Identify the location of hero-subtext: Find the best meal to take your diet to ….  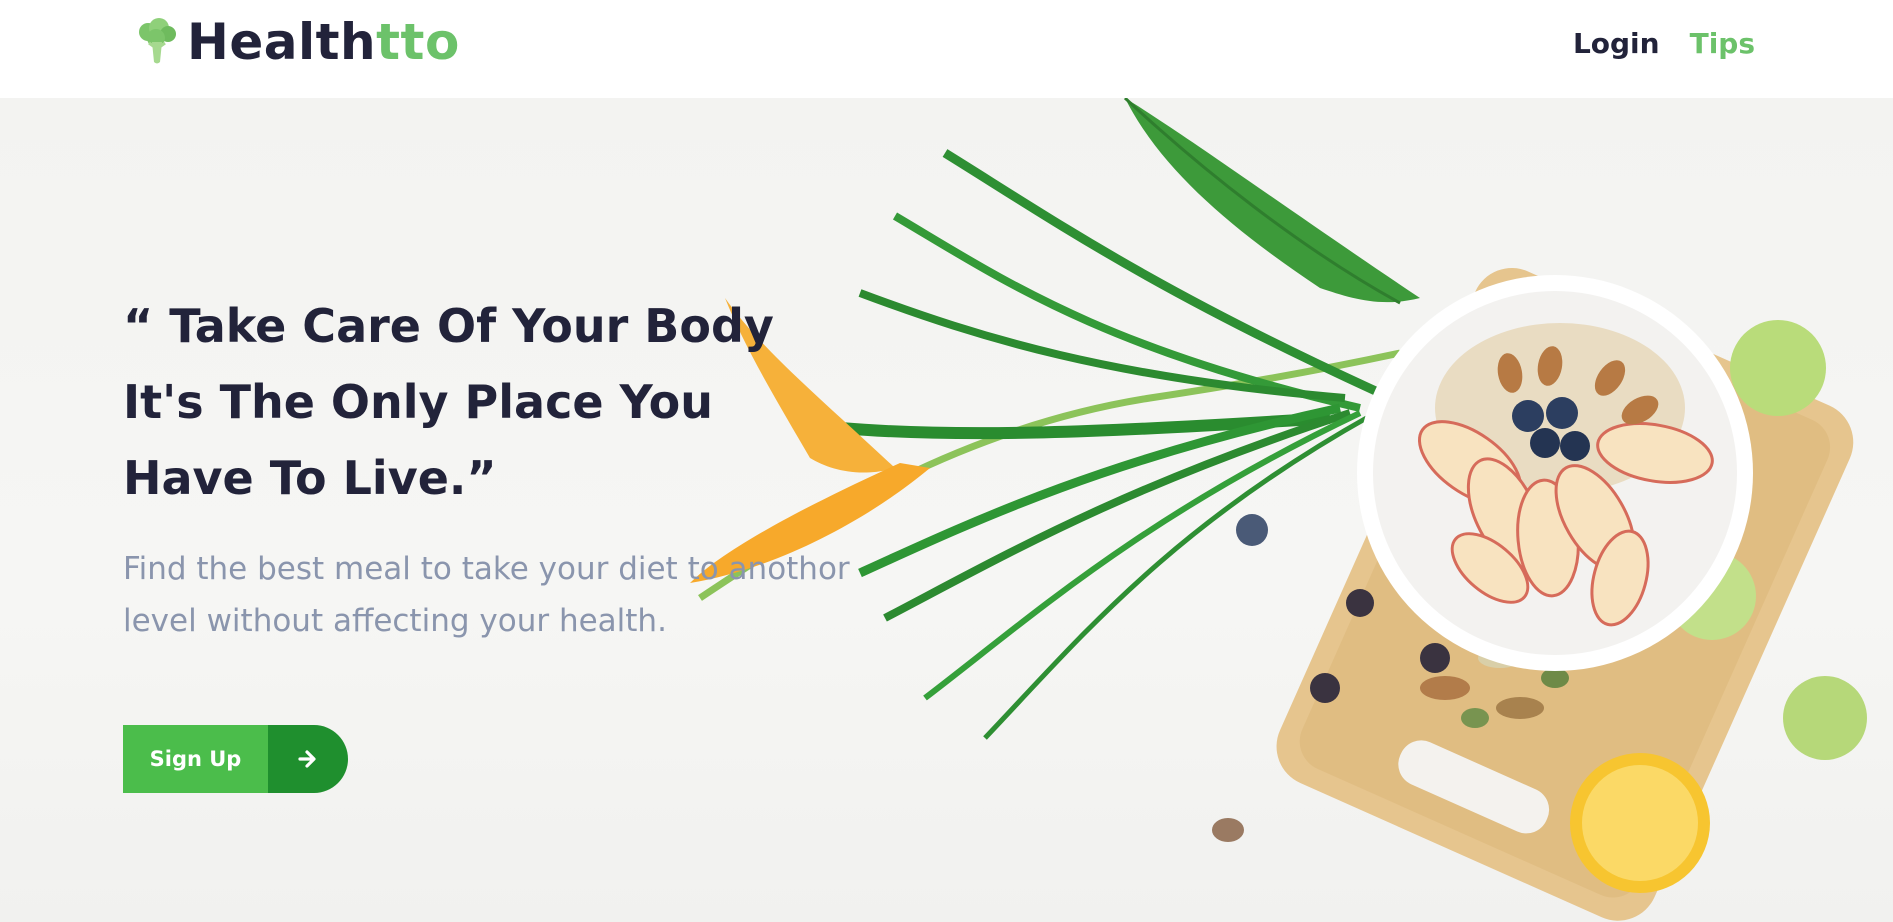
(486, 595).